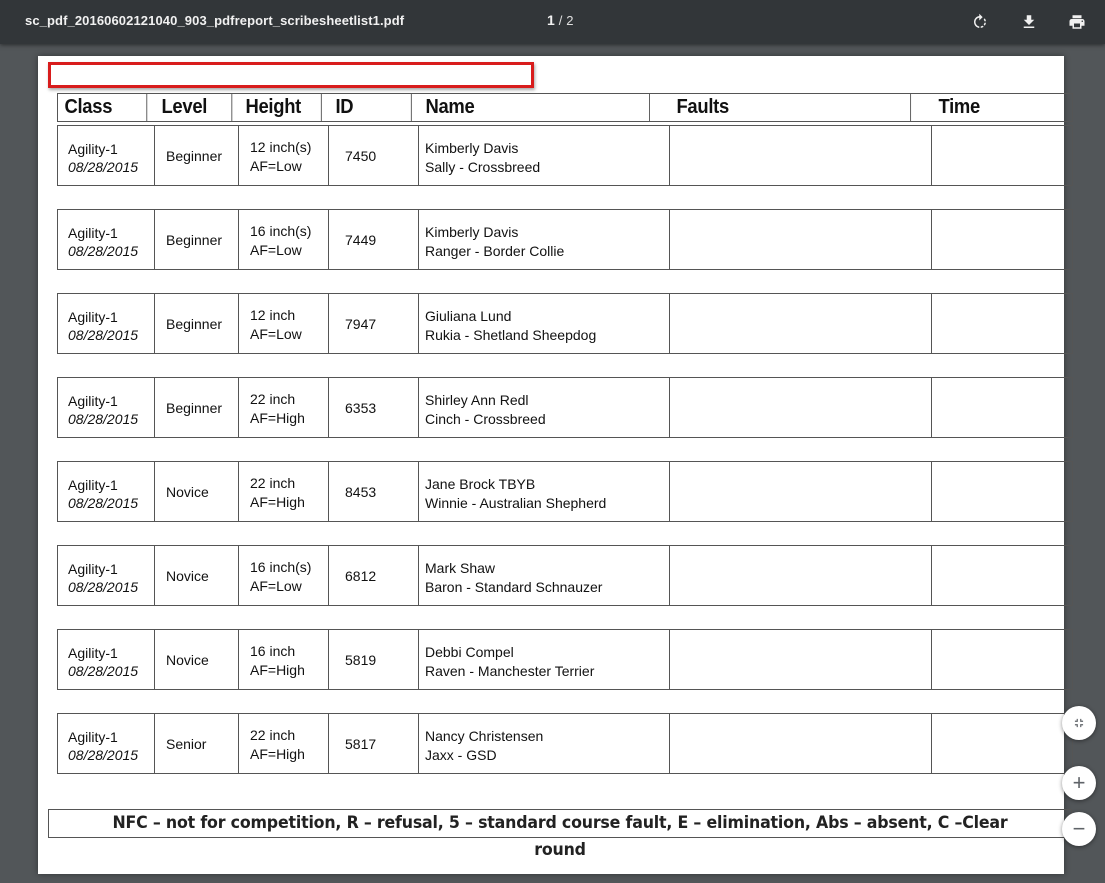 This screenshot has width=1105, height=883. I want to click on entry-id: 6353, so click(361, 407).